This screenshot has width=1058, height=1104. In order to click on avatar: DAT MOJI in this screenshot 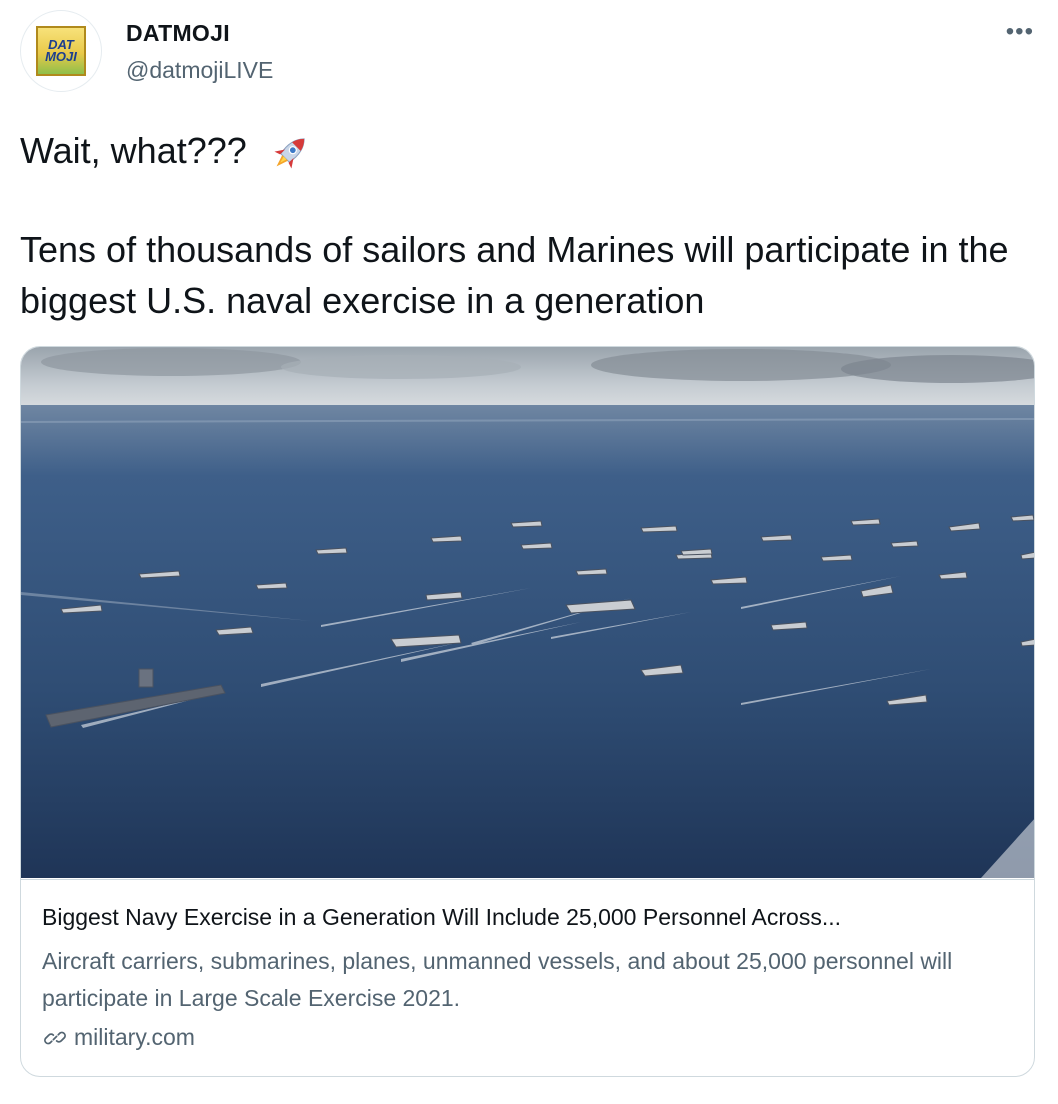, I will do `click(61, 51)`.